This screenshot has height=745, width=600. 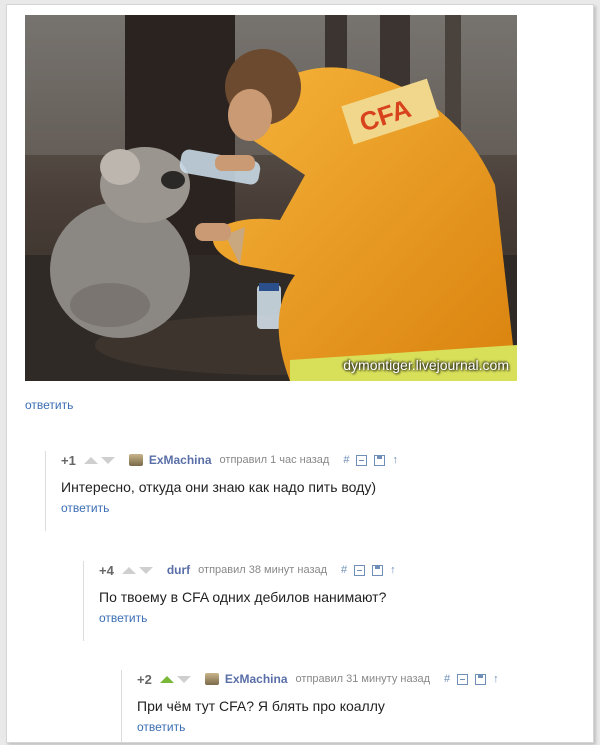 What do you see at coordinates (426, 365) in the screenshot?
I see `watermark: dymontiger.livejournal.com` at bounding box center [426, 365].